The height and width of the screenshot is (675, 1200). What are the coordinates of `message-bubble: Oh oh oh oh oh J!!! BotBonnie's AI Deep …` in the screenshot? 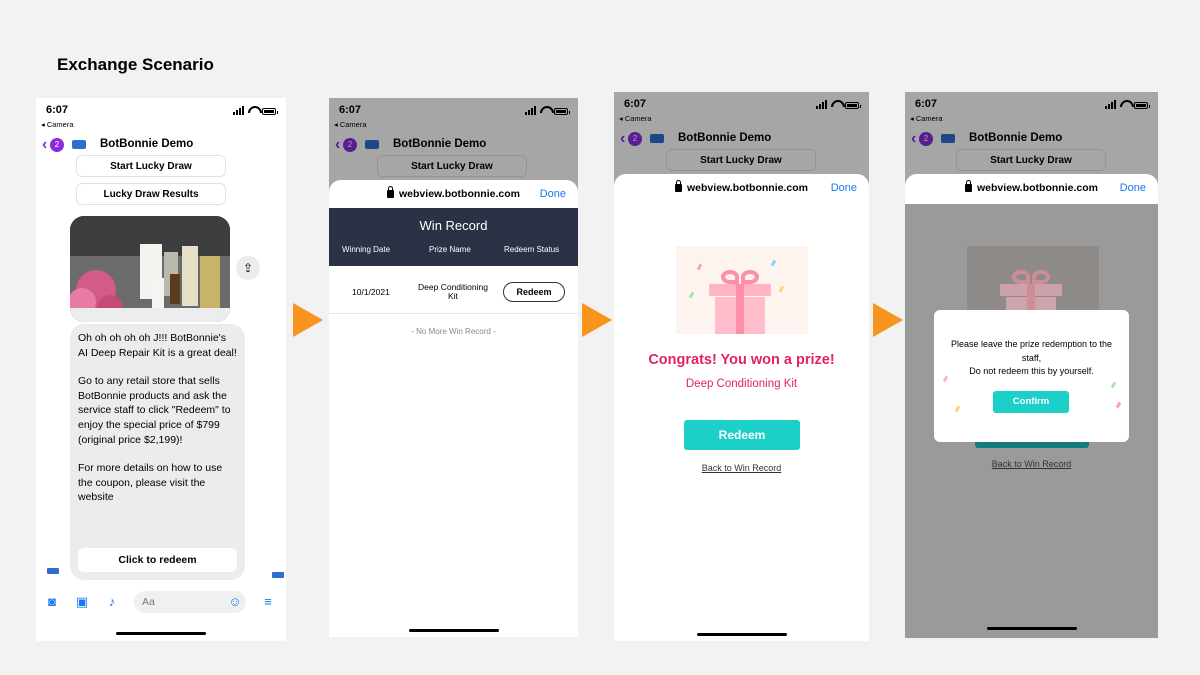 It's located at (157, 452).